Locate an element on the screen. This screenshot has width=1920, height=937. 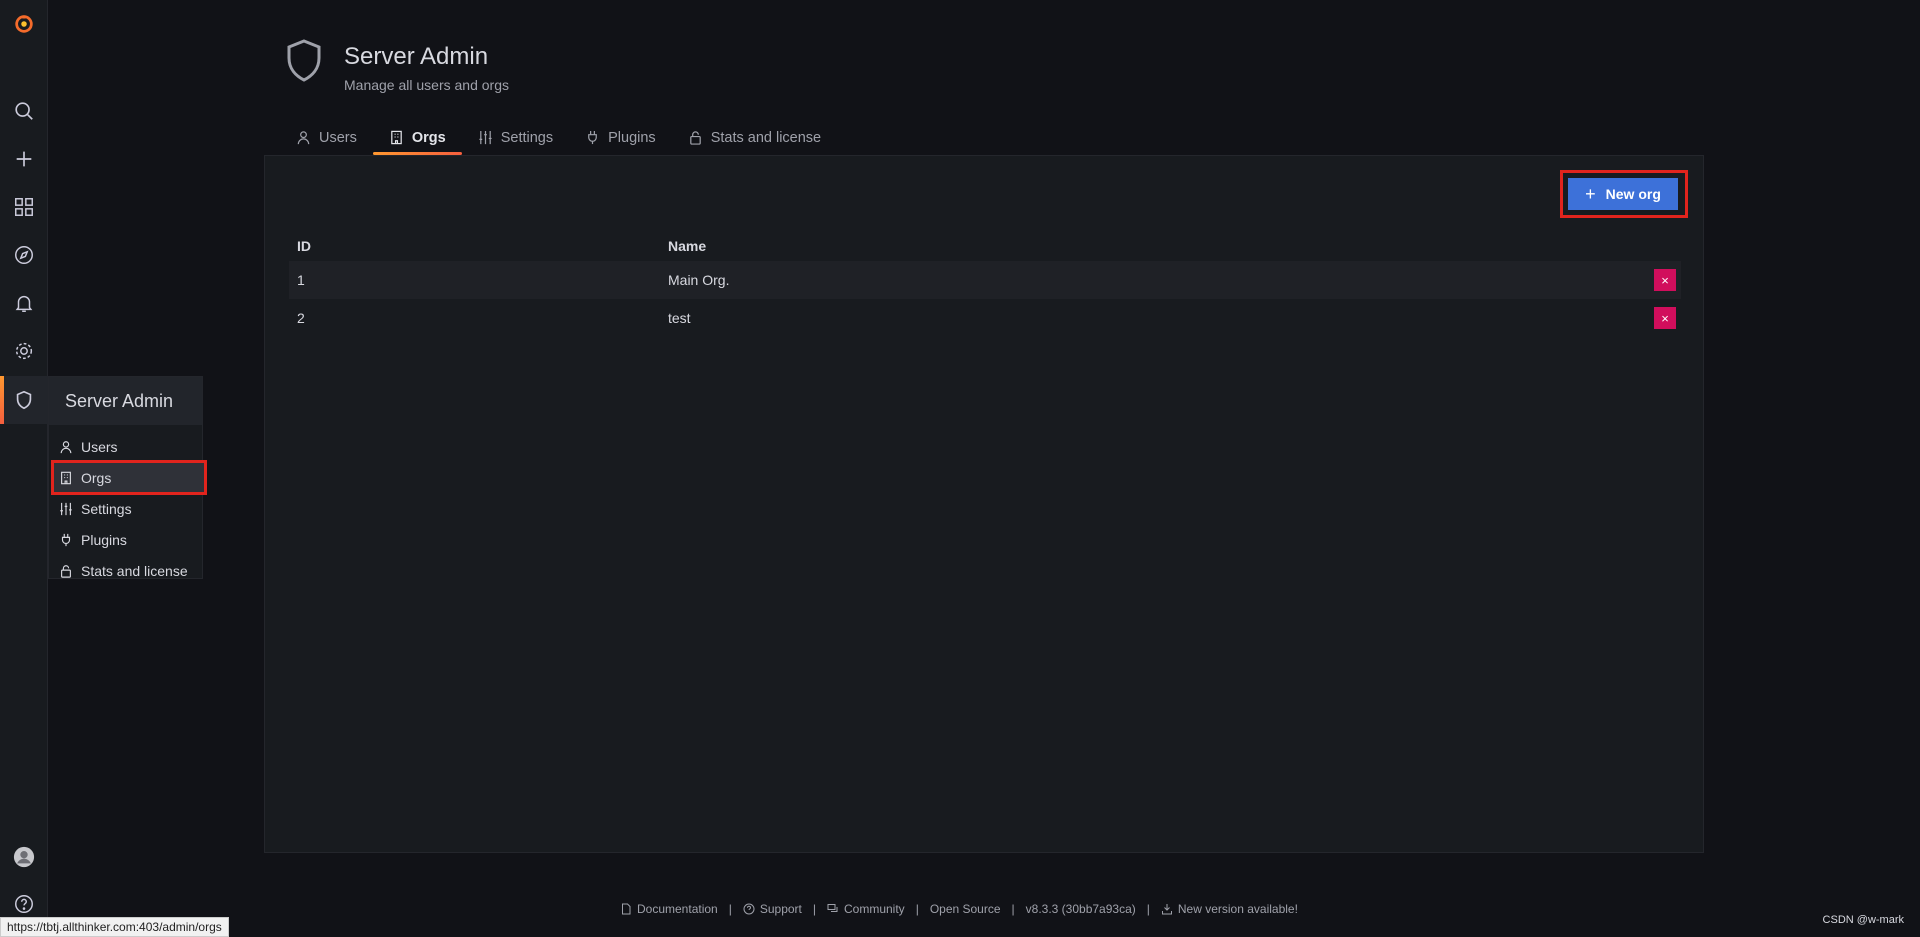
flyout-item-orgs: Orgs is located at coordinates (129, 477).